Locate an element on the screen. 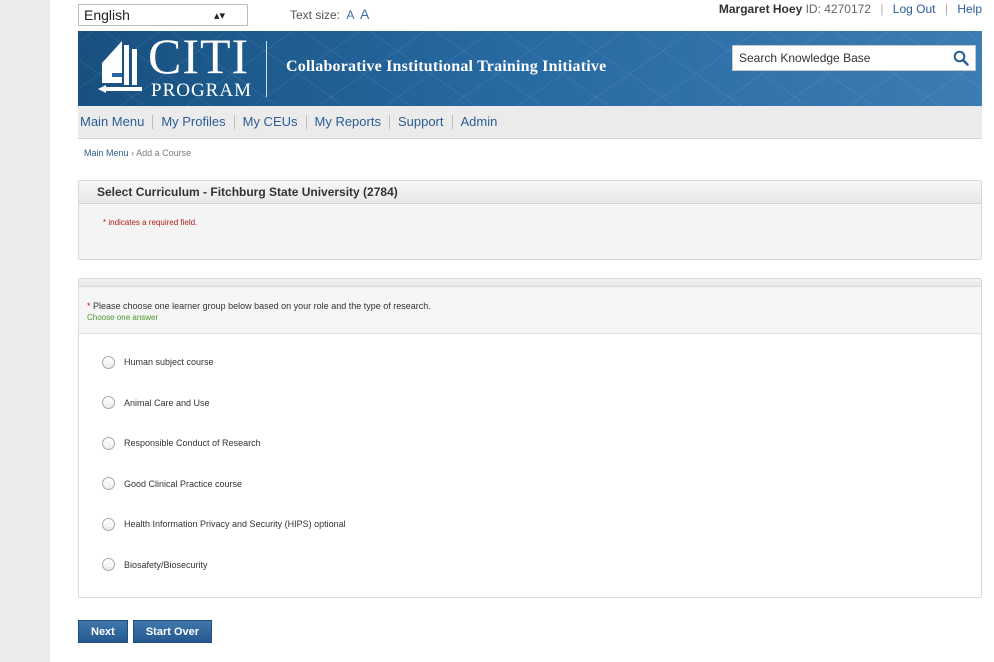  nav-item-my-reports: My Reports is located at coordinates (348, 122).